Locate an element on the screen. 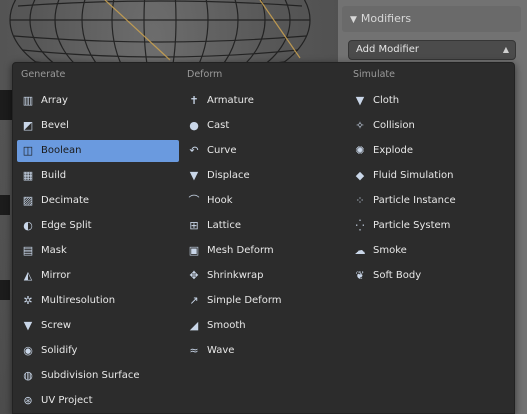 The height and width of the screenshot is (414, 527). menu-item-particle-instance: ⁘ Particle Instance is located at coordinates (430, 201).